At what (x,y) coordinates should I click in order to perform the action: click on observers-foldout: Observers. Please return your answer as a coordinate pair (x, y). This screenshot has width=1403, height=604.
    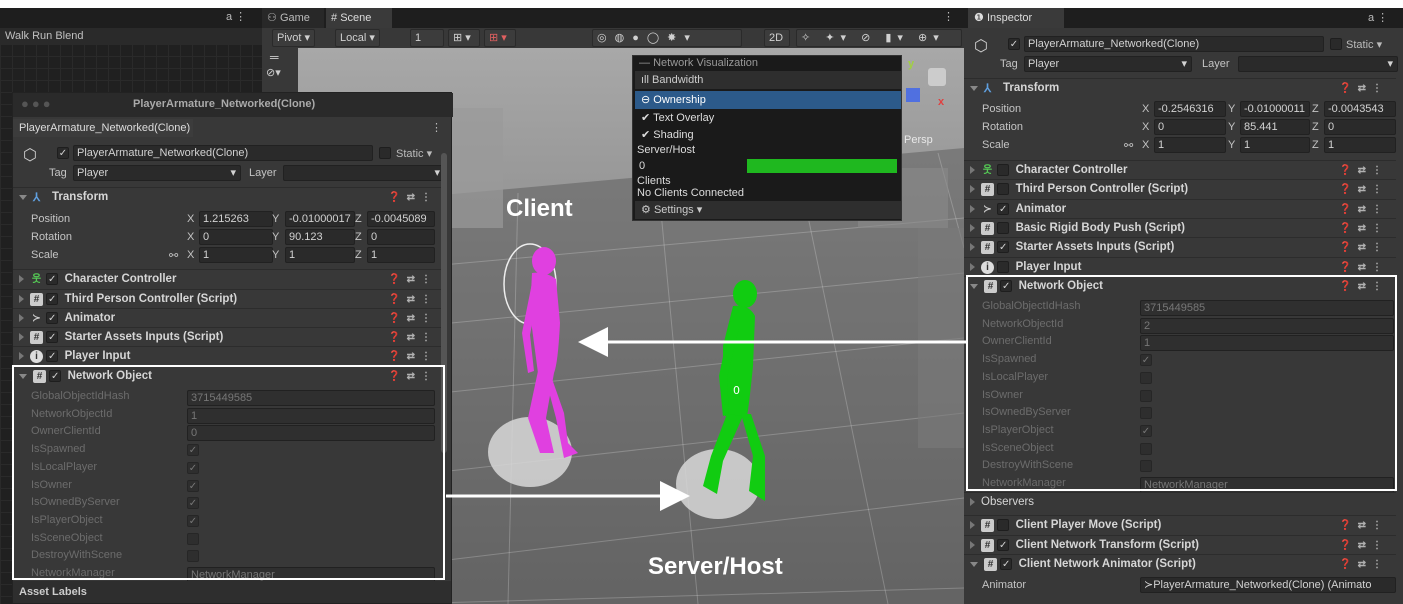
    Looking at the image, I should click on (1180, 501).